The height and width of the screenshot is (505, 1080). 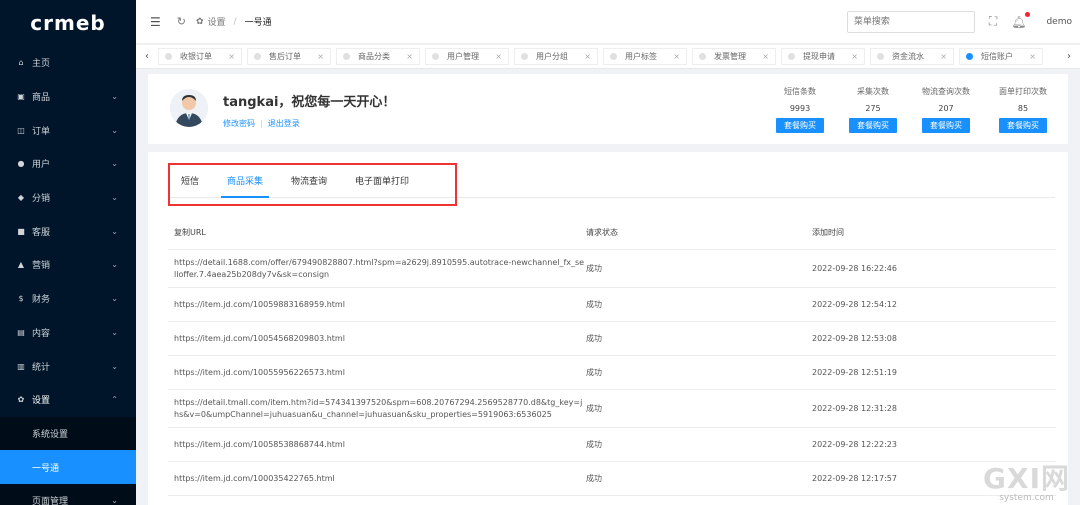 What do you see at coordinates (645, 56) in the screenshot?
I see `page-tab: 用户标签 ×` at bounding box center [645, 56].